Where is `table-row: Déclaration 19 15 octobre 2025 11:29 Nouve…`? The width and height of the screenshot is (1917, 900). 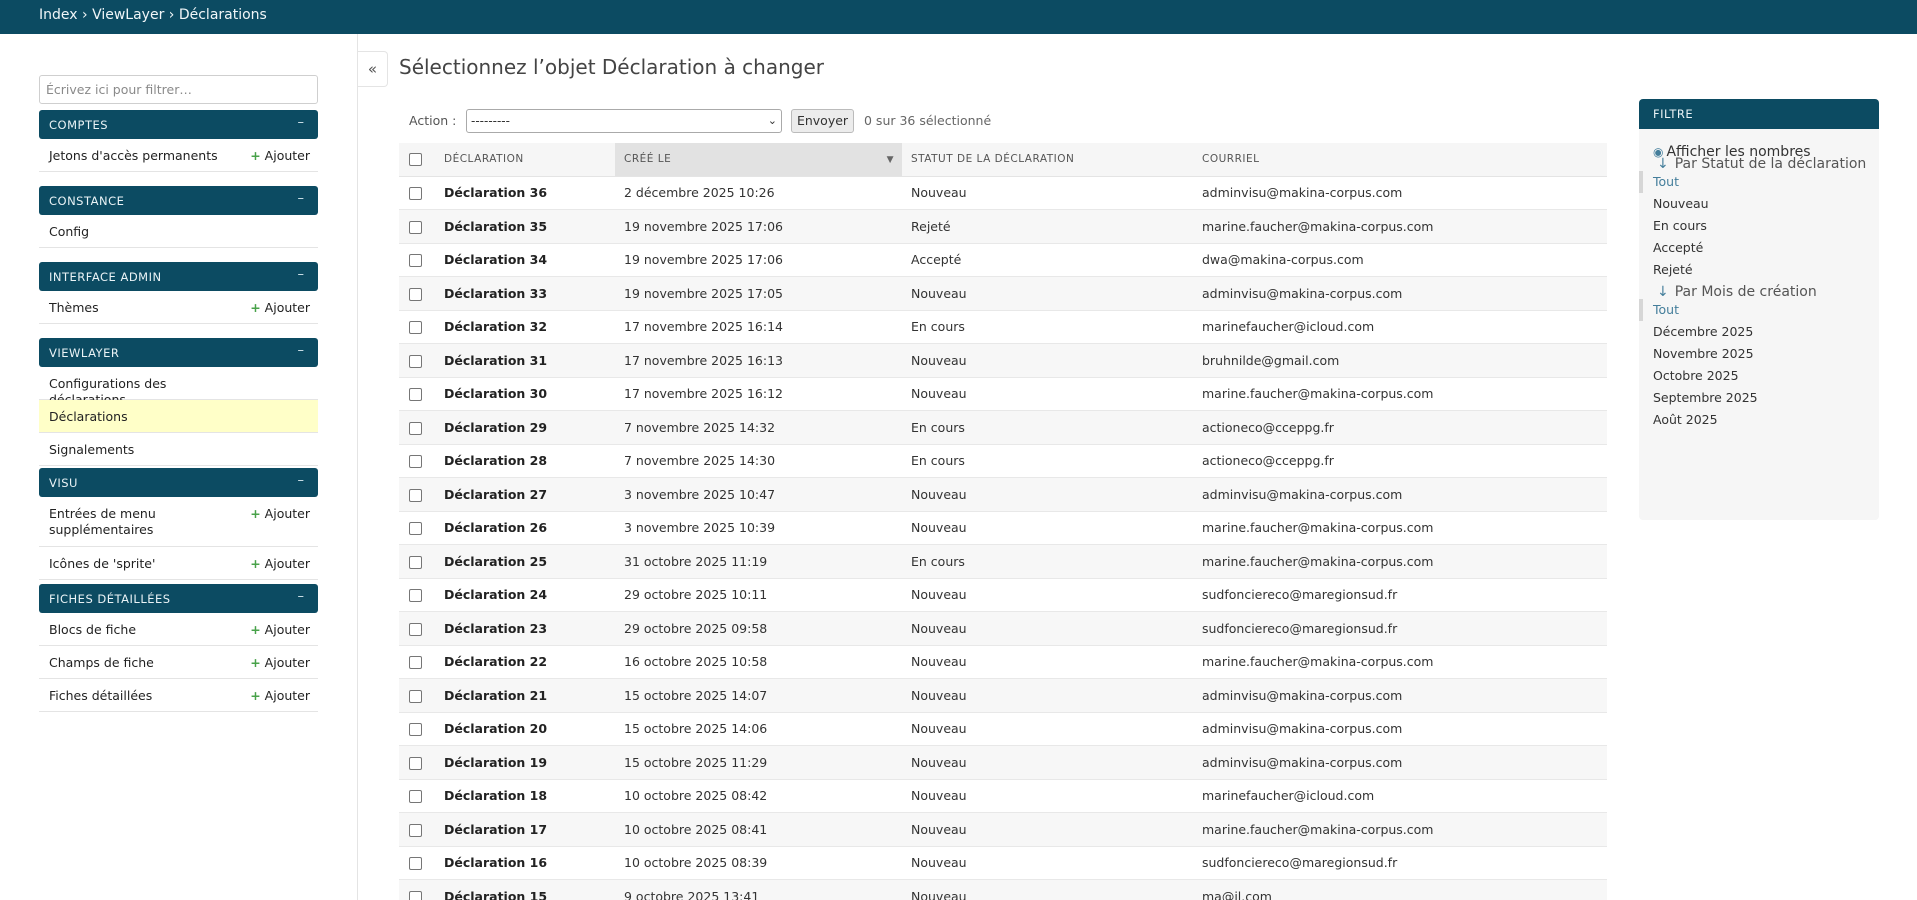
table-row: Déclaration 19 15 octobre 2025 11:29 Nouve… is located at coordinates (1003, 762).